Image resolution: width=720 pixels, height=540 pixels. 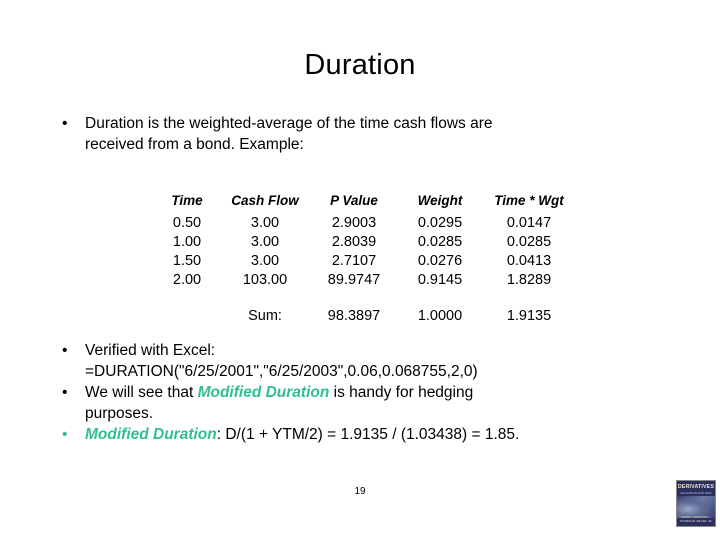 I want to click on cell-weight: 0.9145, so click(x=440, y=279).